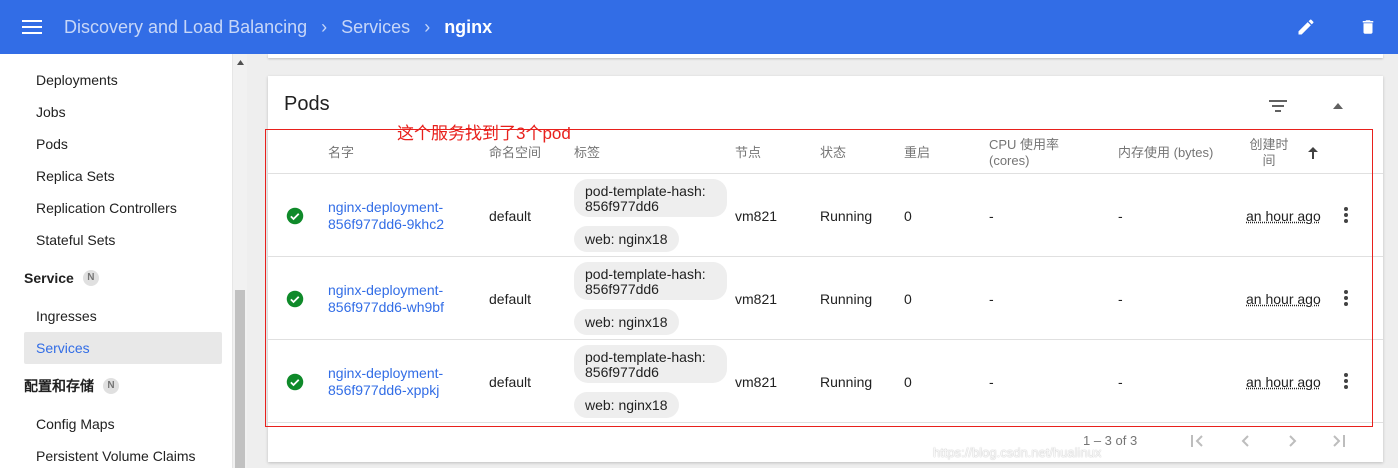  I want to click on pod-name-line: 856f977dd6-9khc2, so click(386, 223).